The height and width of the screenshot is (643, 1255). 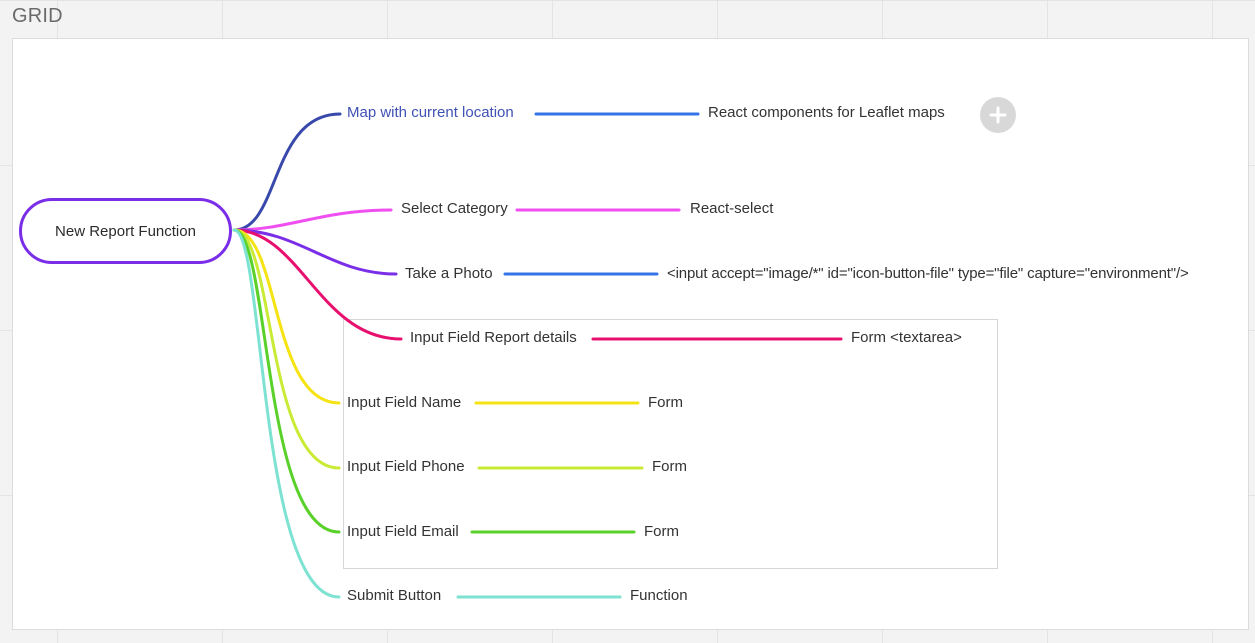 What do you see at coordinates (406, 467) in the screenshot?
I see `branch-label: Input Field Phone` at bounding box center [406, 467].